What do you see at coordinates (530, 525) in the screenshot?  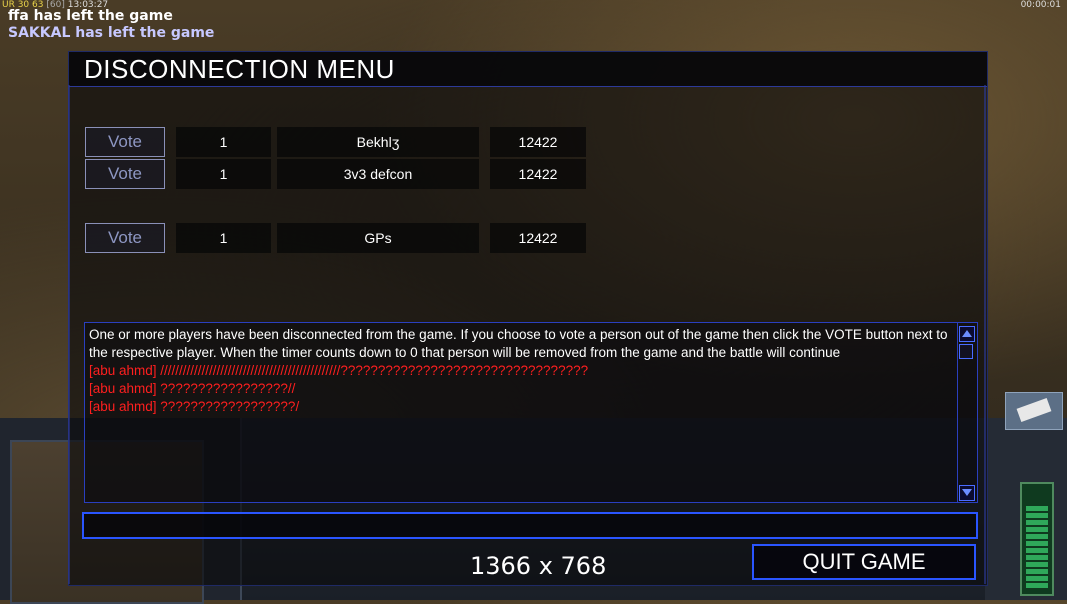 I see `chat-input` at bounding box center [530, 525].